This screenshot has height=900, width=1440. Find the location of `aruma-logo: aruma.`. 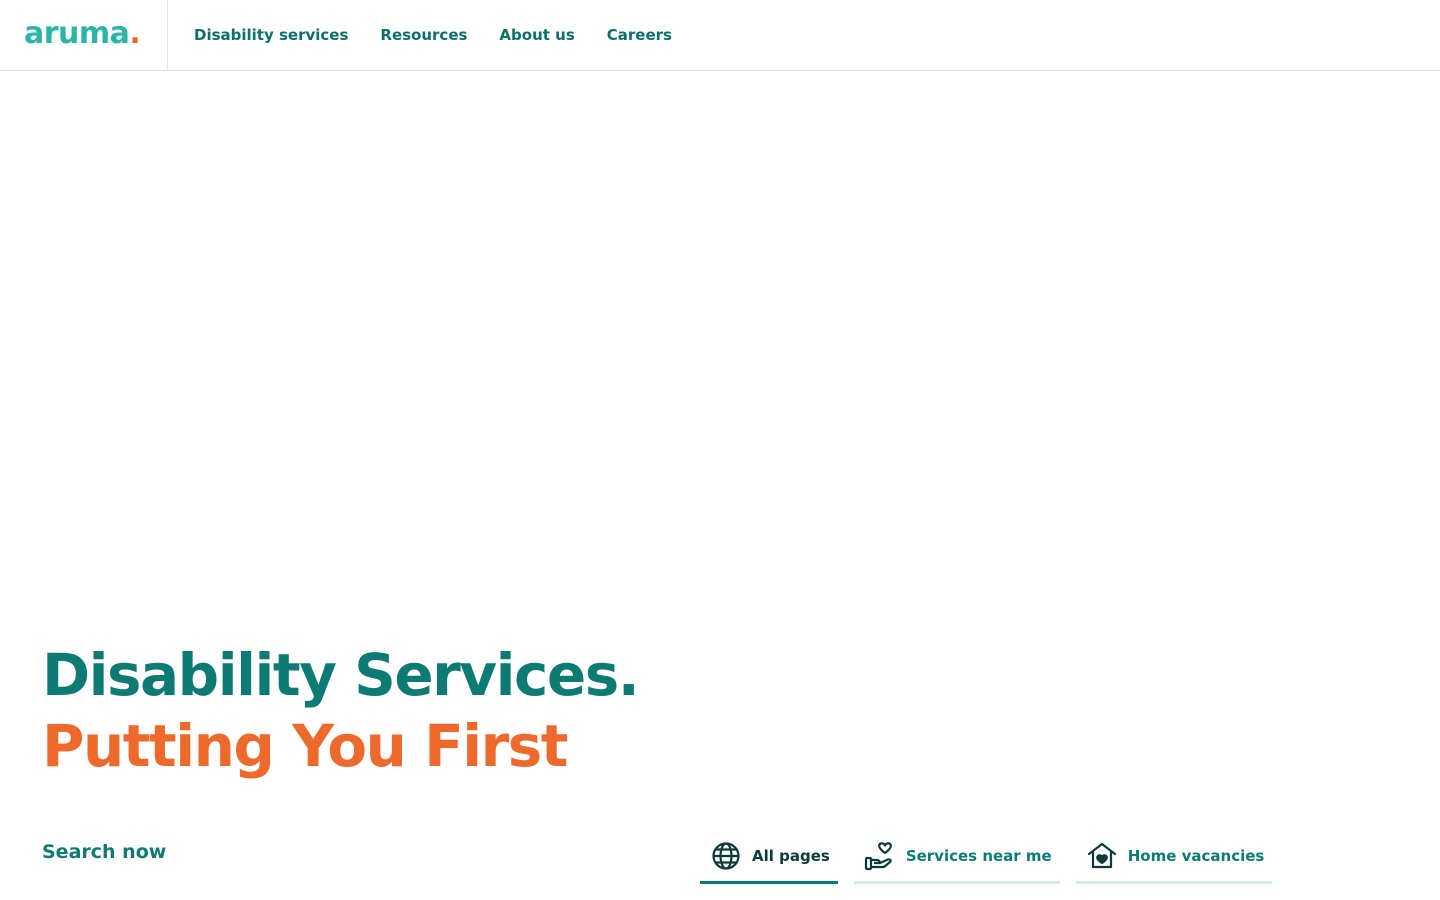

aruma-logo: aruma. is located at coordinates (82, 34).